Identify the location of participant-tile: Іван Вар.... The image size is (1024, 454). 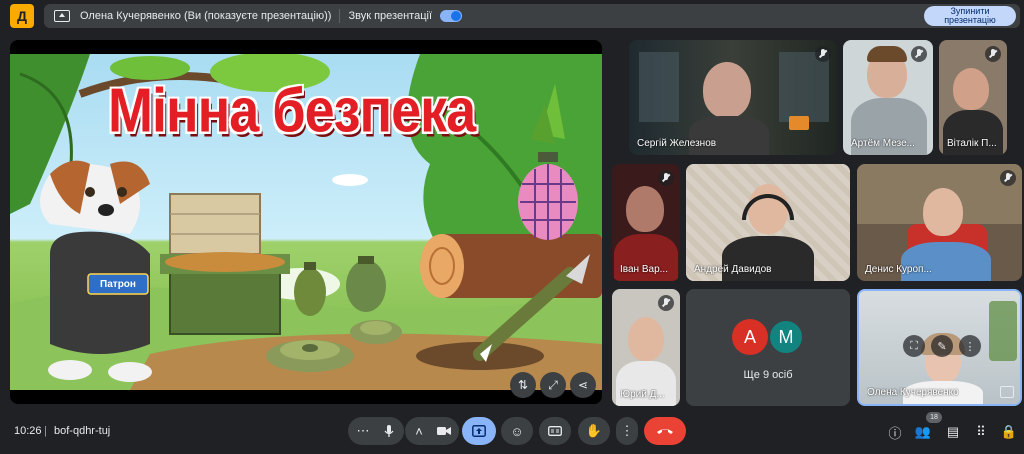
(646, 222).